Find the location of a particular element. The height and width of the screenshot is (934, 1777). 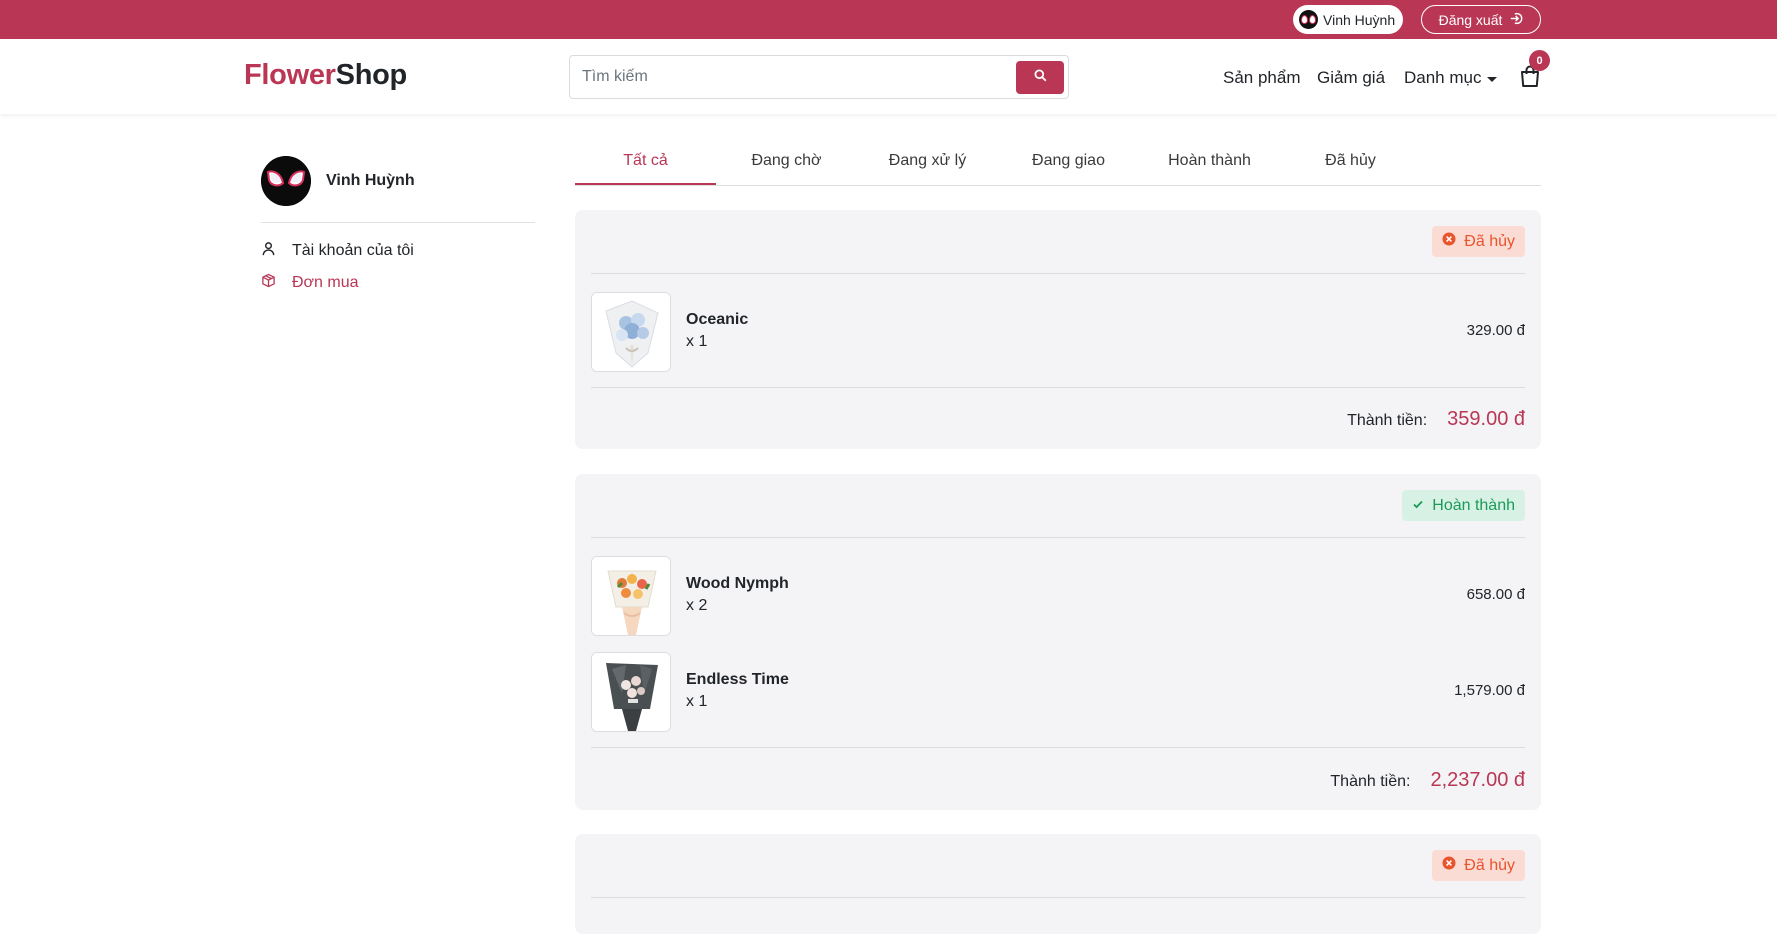

status-badge: Hoàn thành is located at coordinates (1463, 505).